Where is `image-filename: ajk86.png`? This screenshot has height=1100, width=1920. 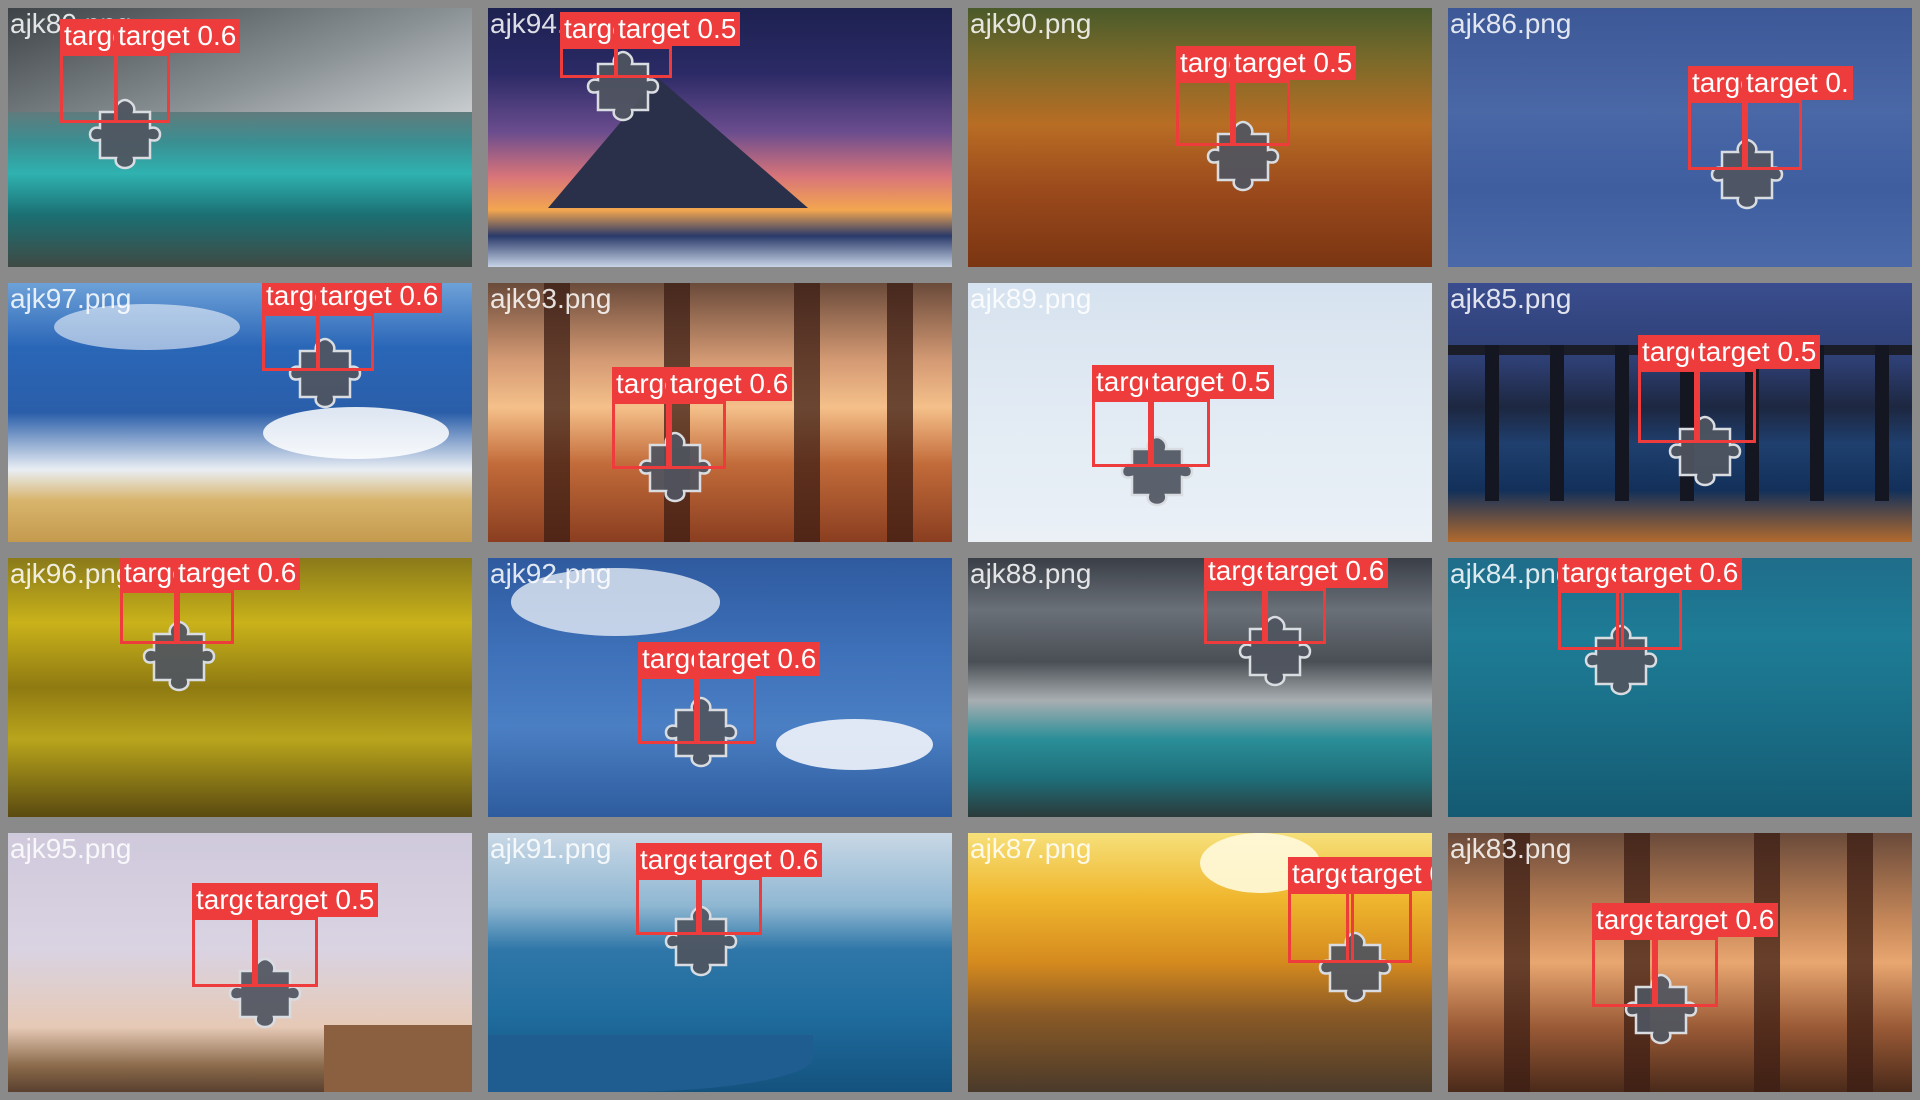 image-filename: ajk86.png is located at coordinates (1511, 23).